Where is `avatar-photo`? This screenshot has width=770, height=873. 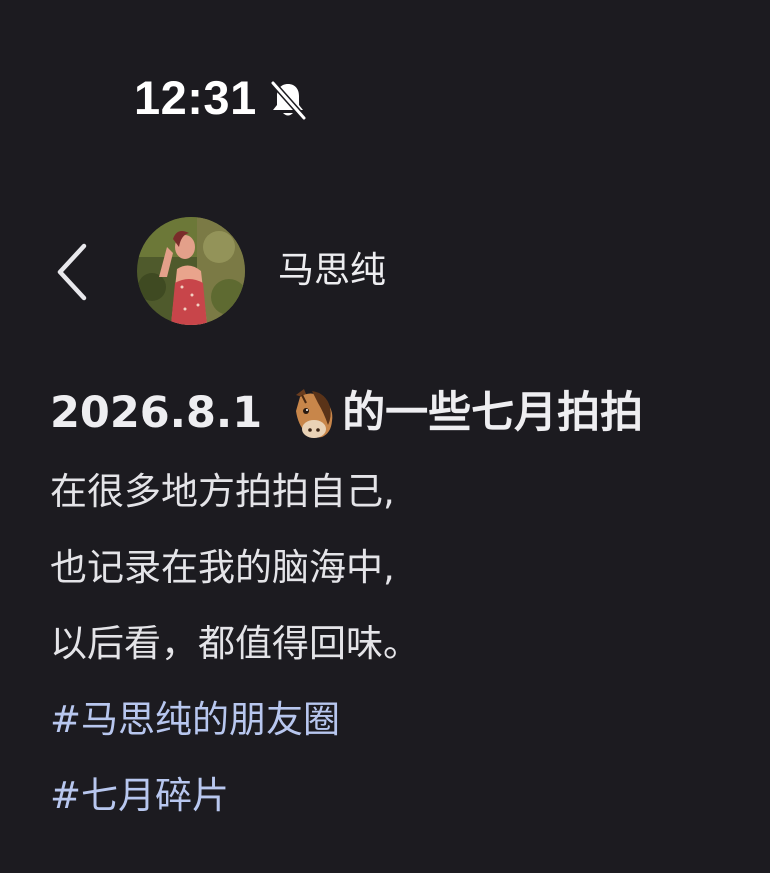 avatar-photo is located at coordinates (191, 271).